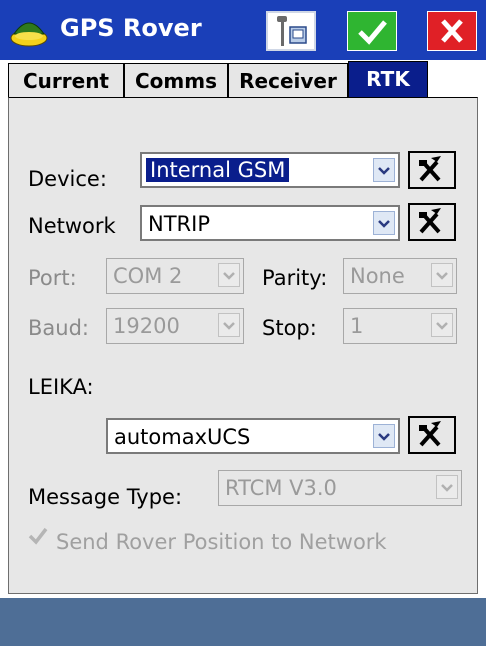 The image size is (486, 646). I want to click on stop-value: 1, so click(357, 326).